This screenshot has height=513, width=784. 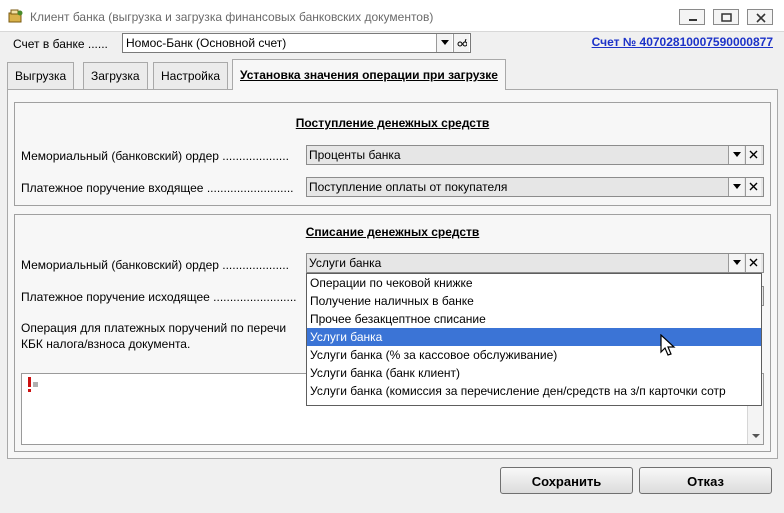 I want to click on dropdown-option-selected: Услуги банка, so click(x=534, y=337).